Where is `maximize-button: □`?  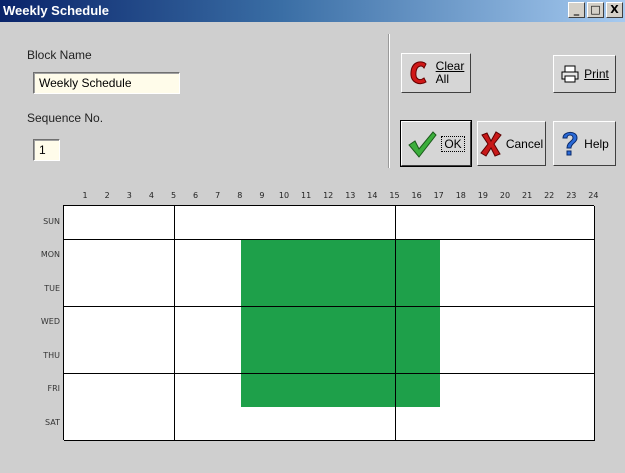 maximize-button: □ is located at coordinates (595, 10).